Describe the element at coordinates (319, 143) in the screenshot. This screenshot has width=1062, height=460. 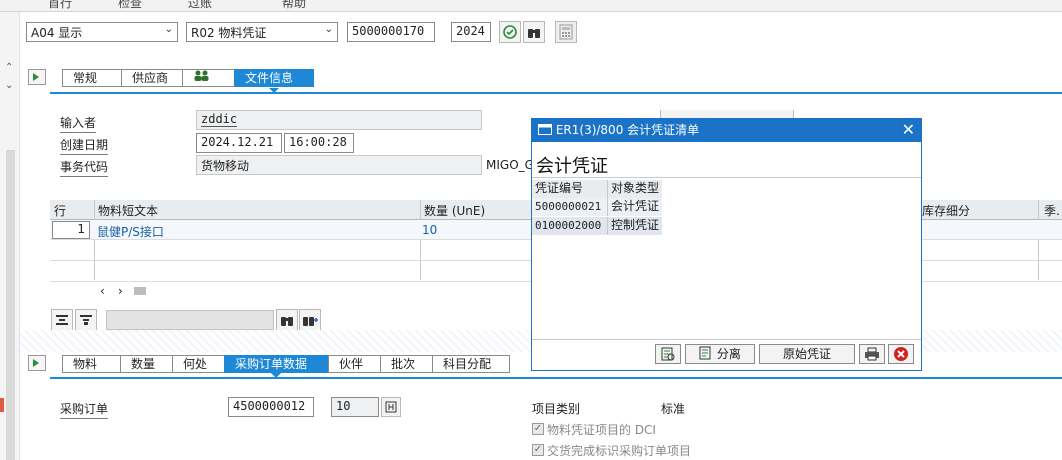
I see `created-time-field: 16:00:28` at that location.